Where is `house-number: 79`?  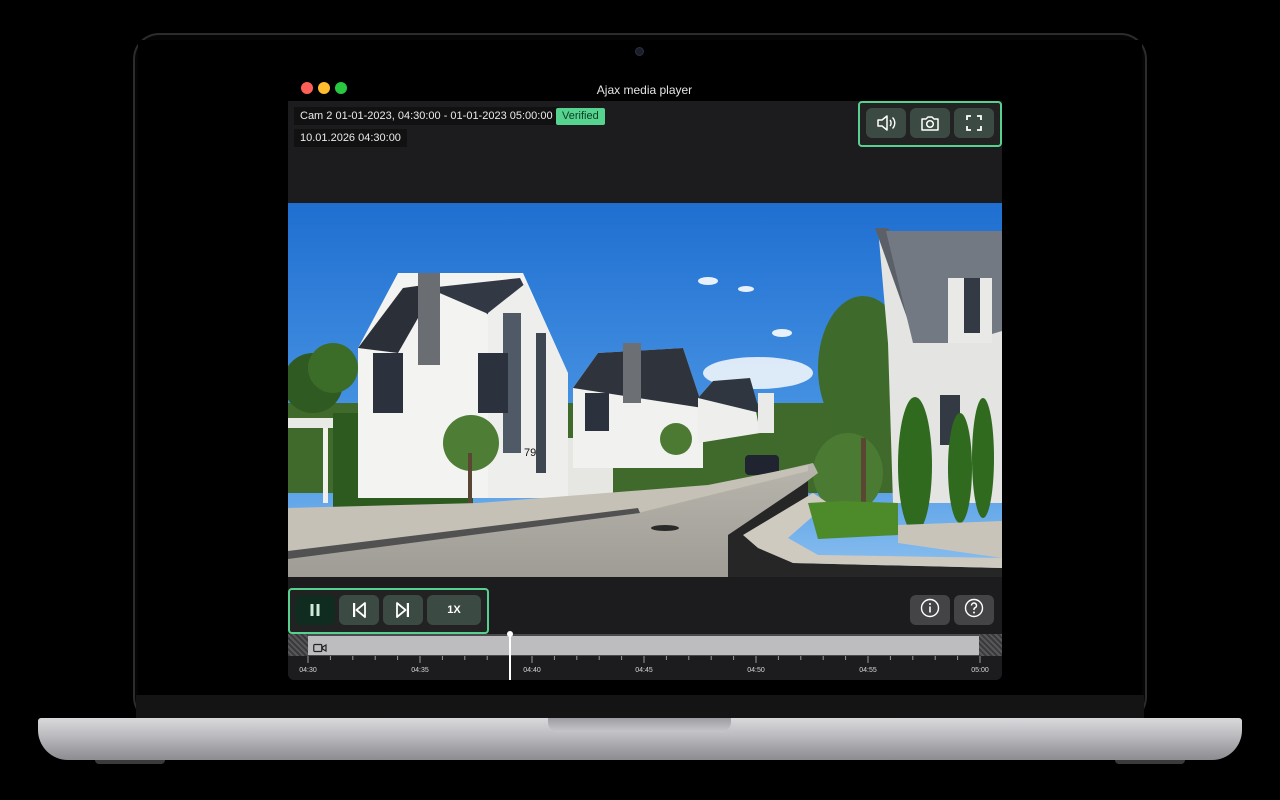 house-number: 79 is located at coordinates (530, 453).